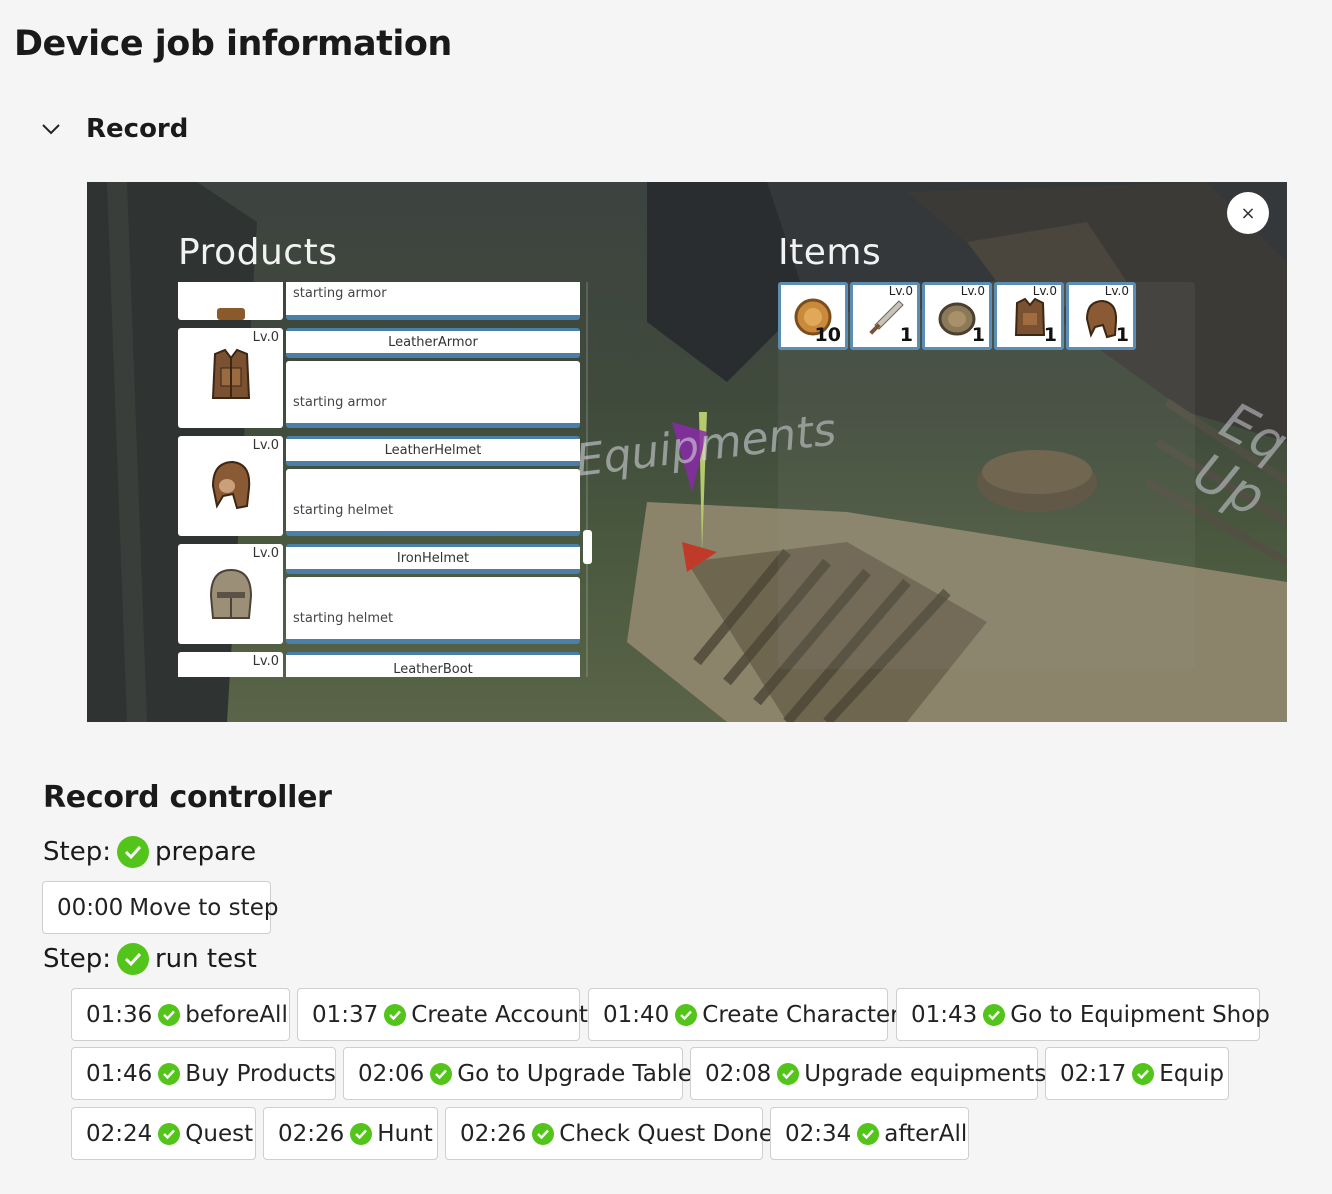 This screenshot has width=1332, height=1194. What do you see at coordinates (231, 314) in the screenshot?
I see `armor-icon` at bounding box center [231, 314].